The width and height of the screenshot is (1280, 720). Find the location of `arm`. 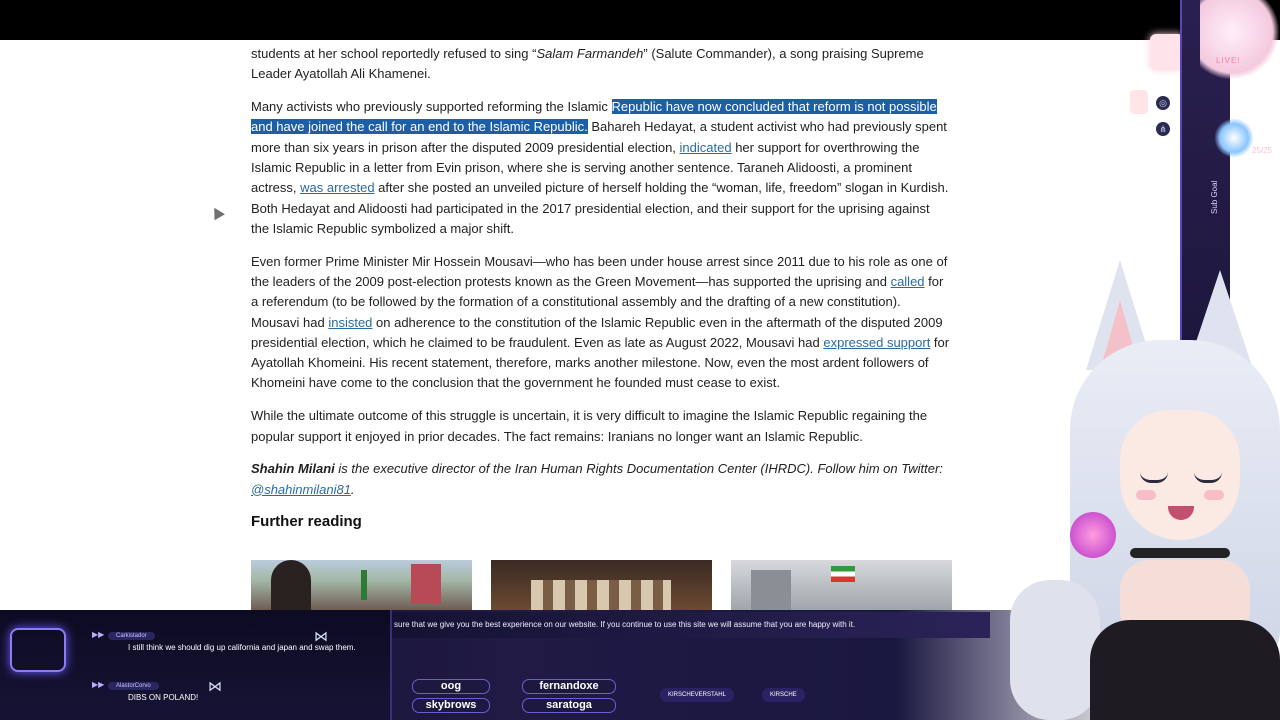

arm is located at coordinates (1055, 650).